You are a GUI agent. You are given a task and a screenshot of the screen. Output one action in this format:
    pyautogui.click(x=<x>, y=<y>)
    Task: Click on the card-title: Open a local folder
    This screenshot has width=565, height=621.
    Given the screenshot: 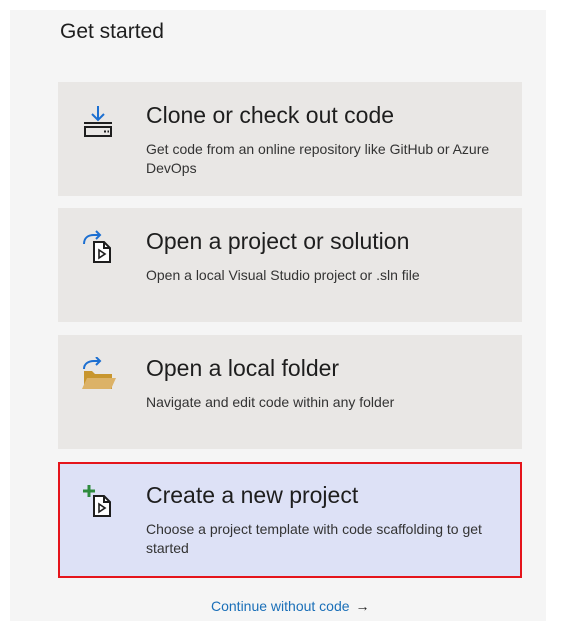 What is the action you would take?
    pyautogui.click(x=243, y=368)
    